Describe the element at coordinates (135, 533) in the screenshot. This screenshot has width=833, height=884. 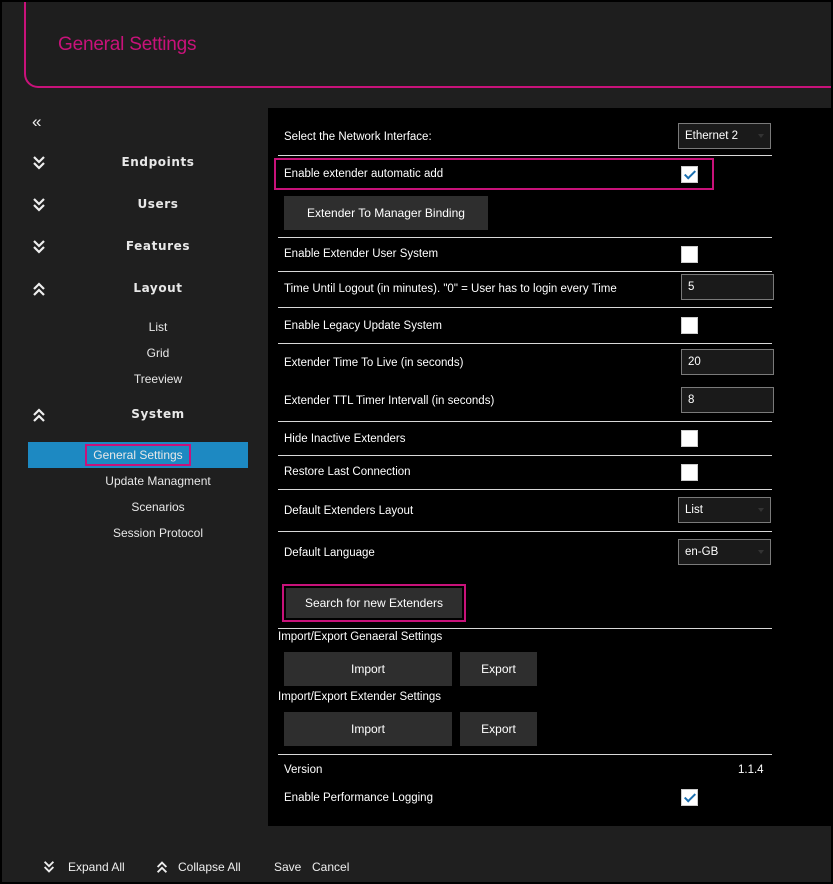
I see `sidebar-item-session-protocol: Session Protocol` at that location.